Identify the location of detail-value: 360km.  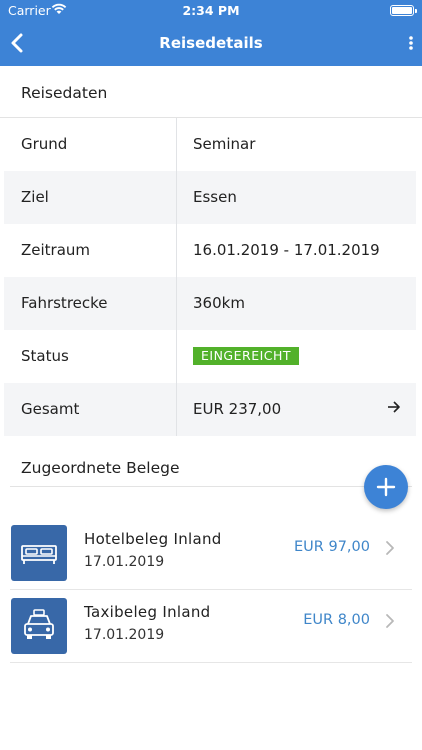
(219, 303).